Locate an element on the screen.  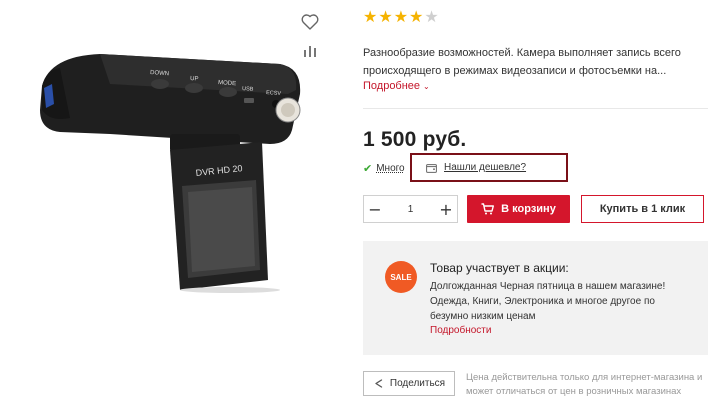
quantity-decrease-button: − is located at coordinates (375, 209).